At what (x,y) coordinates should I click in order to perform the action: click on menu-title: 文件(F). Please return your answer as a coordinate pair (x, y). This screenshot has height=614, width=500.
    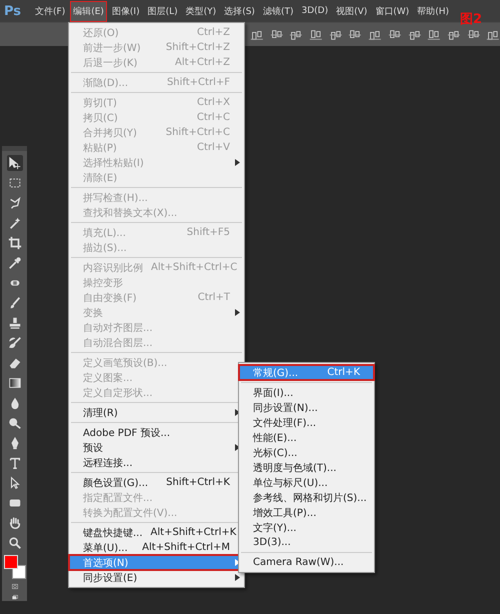
    Looking at the image, I should click on (50, 11).